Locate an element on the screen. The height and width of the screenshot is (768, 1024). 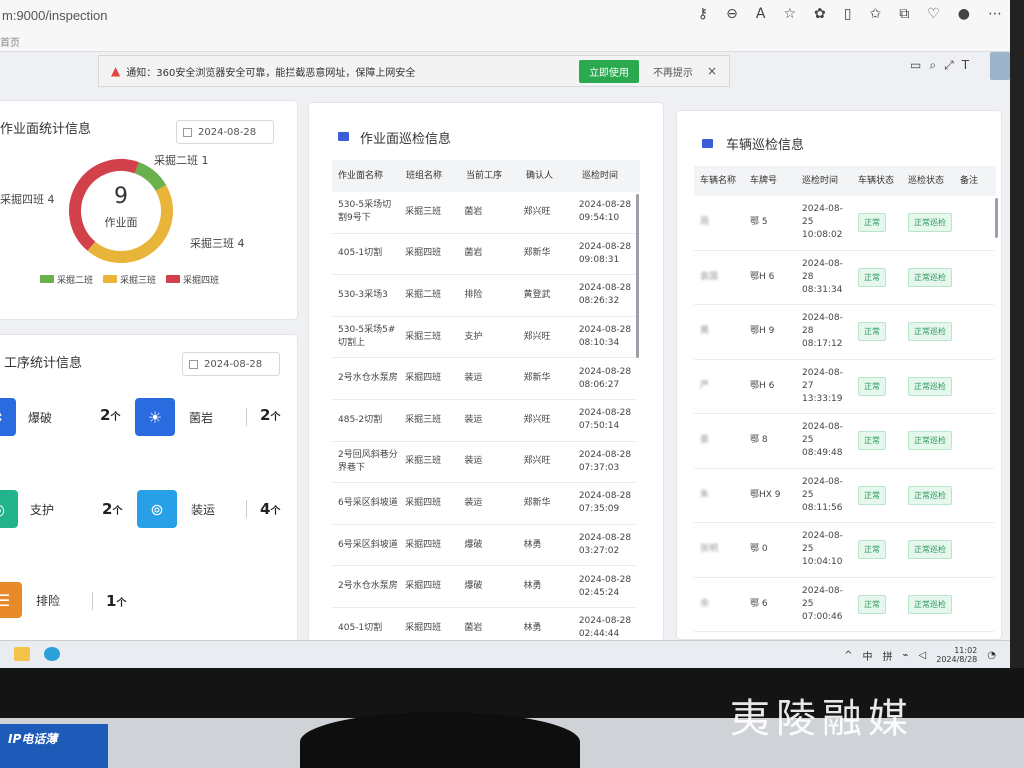
more-icon: ⋯ is located at coordinates (995, 14).